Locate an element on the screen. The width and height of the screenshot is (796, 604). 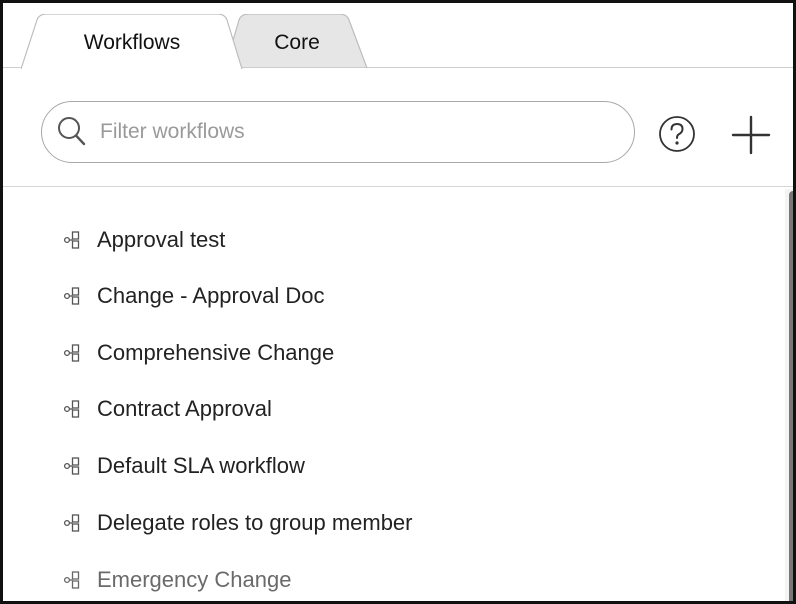
list-item-contract-approval: Contract Approval is located at coordinates (167, 409).